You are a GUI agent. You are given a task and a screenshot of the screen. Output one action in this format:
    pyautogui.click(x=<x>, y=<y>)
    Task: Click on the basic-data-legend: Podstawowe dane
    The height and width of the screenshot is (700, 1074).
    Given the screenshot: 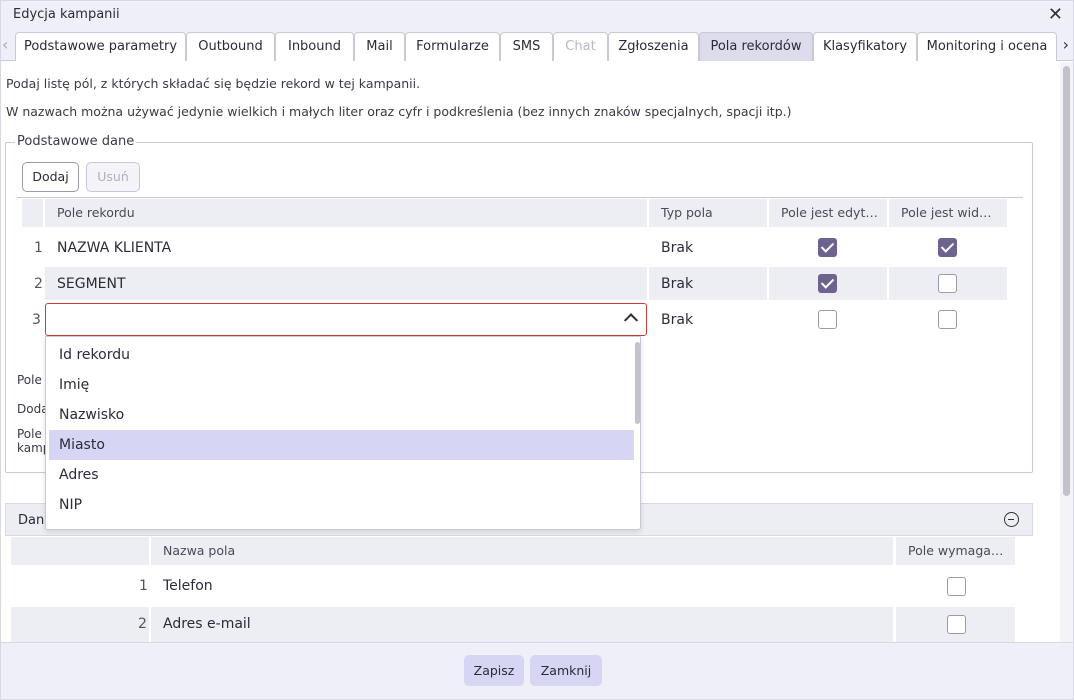 What is the action you would take?
    pyautogui.click(x=76, y=141)
    